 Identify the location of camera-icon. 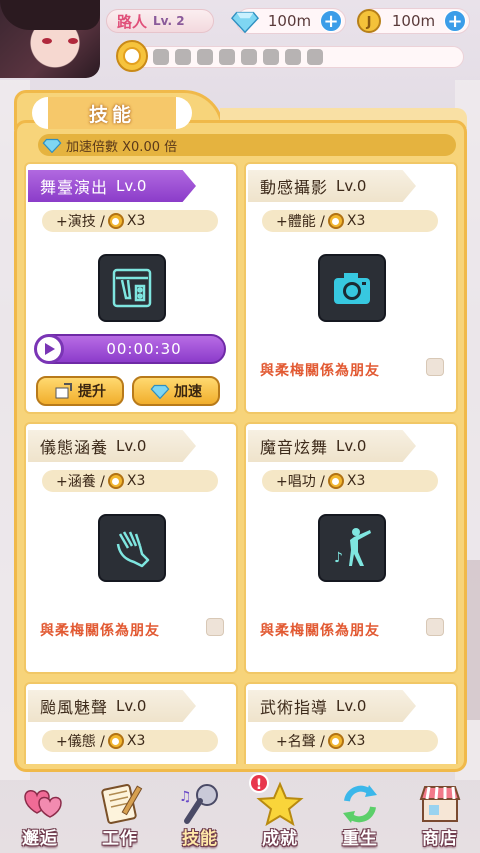
(352, 288).